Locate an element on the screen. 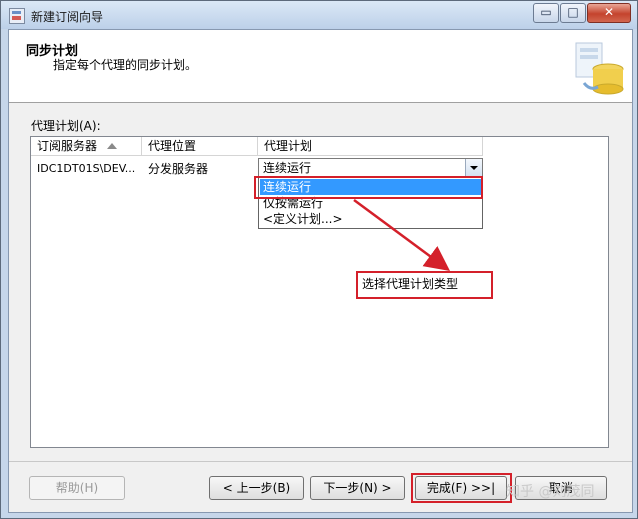  maximize-button: □ is located at coordinates (573, 13).